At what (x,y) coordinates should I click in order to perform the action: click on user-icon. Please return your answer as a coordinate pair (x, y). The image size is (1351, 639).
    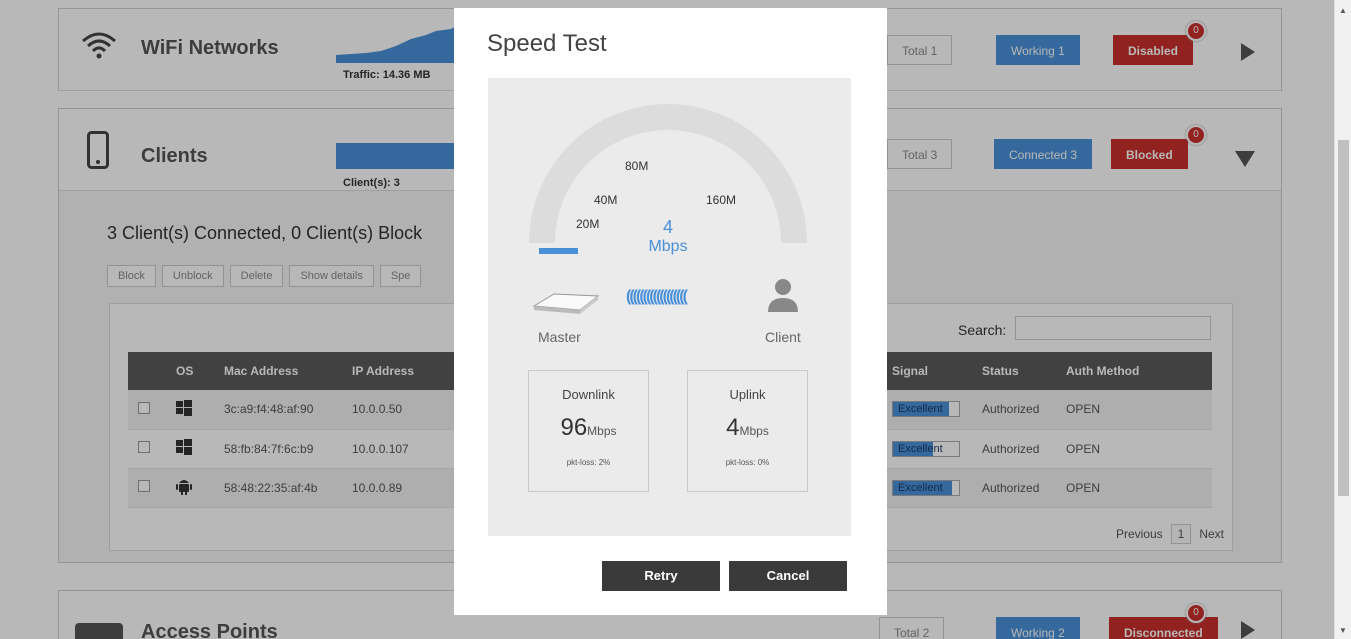
    Looking at the image, I should click on (783, 295).